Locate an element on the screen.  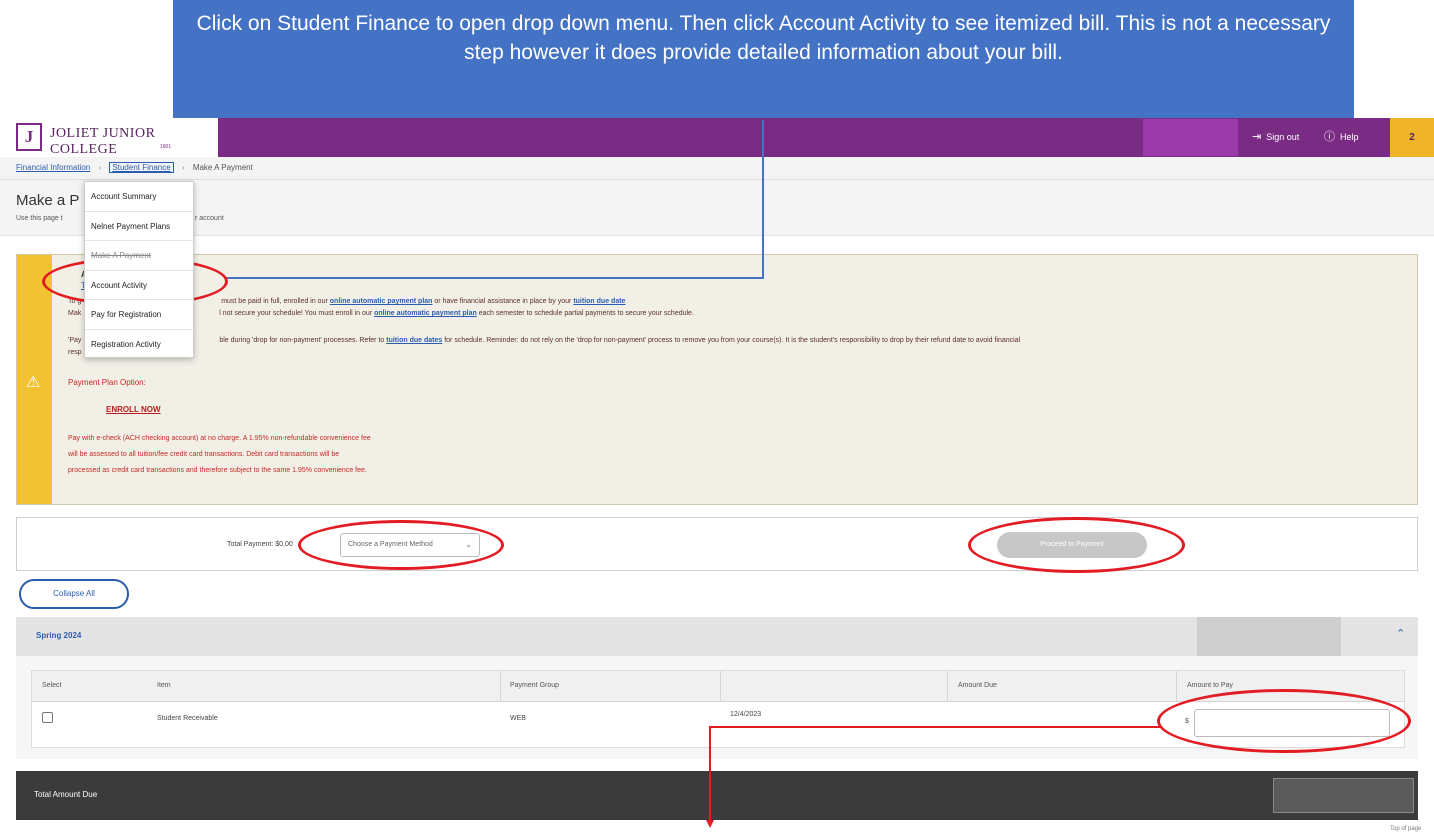
breadcrumb-make-a-payment: Make A Payment is located at coordinates (222, 167).